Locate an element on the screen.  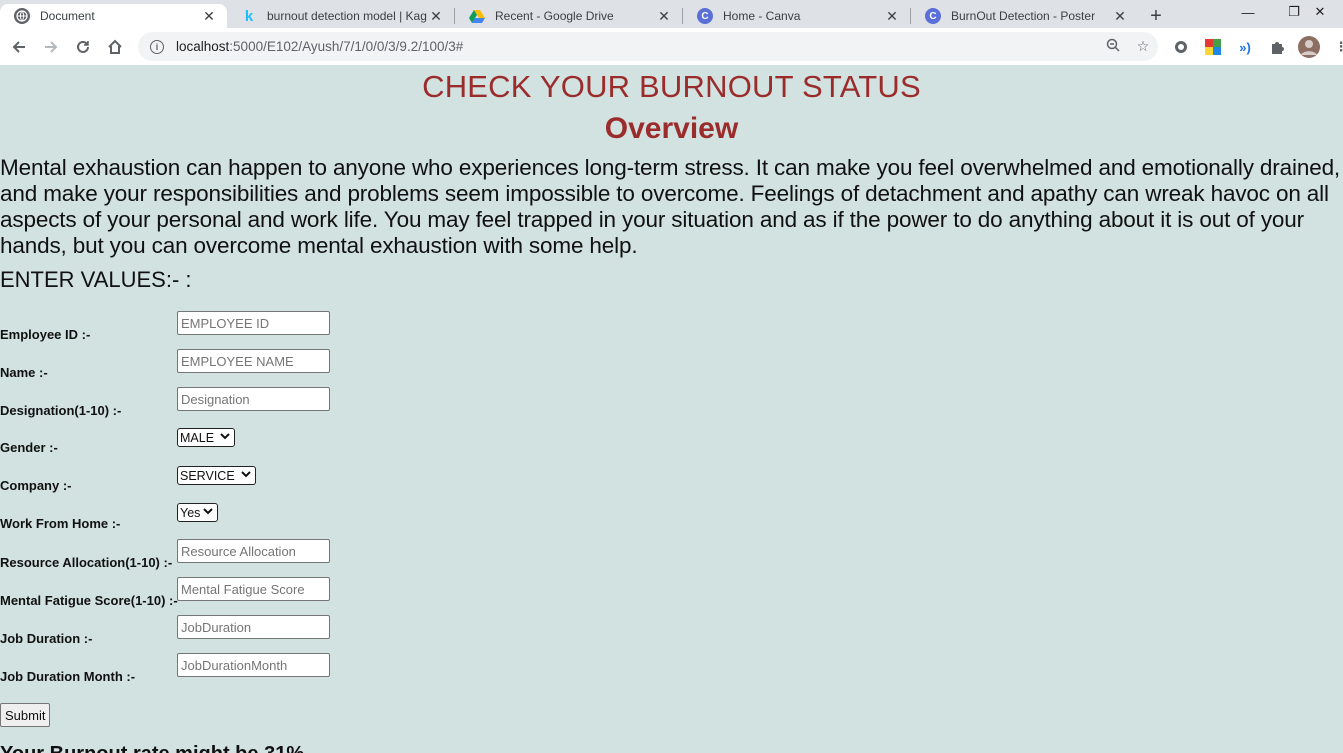
profile-avatar is located at coordinates (1309, 47).